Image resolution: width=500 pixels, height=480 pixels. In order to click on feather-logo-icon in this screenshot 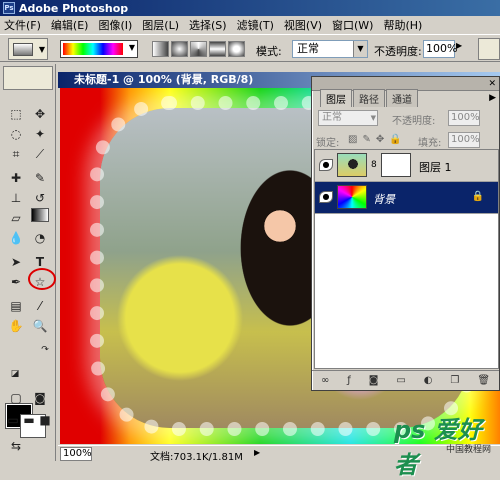, I will do `click(28, 78)`.